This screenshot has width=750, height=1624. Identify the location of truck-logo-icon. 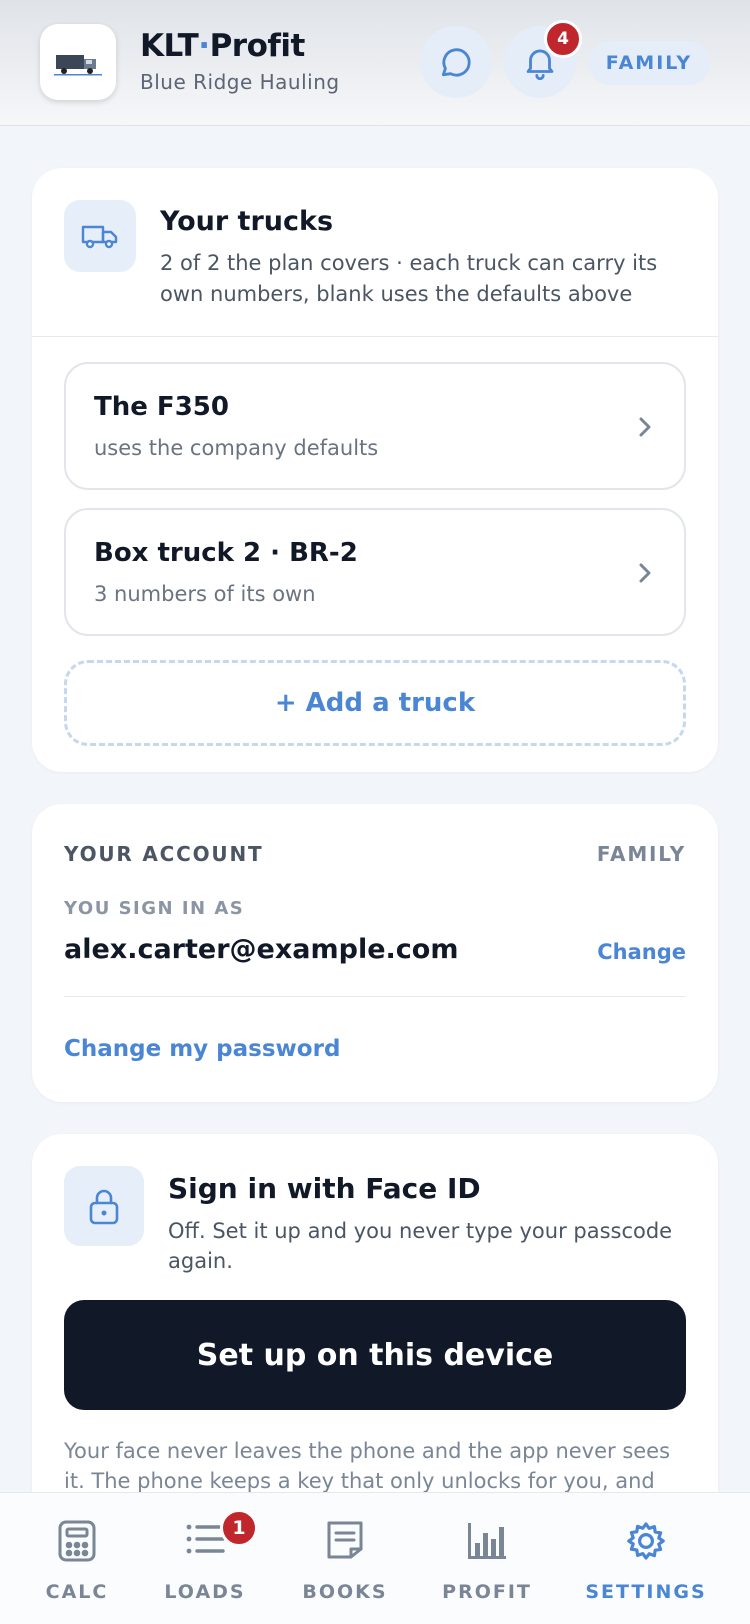
(78, 65).